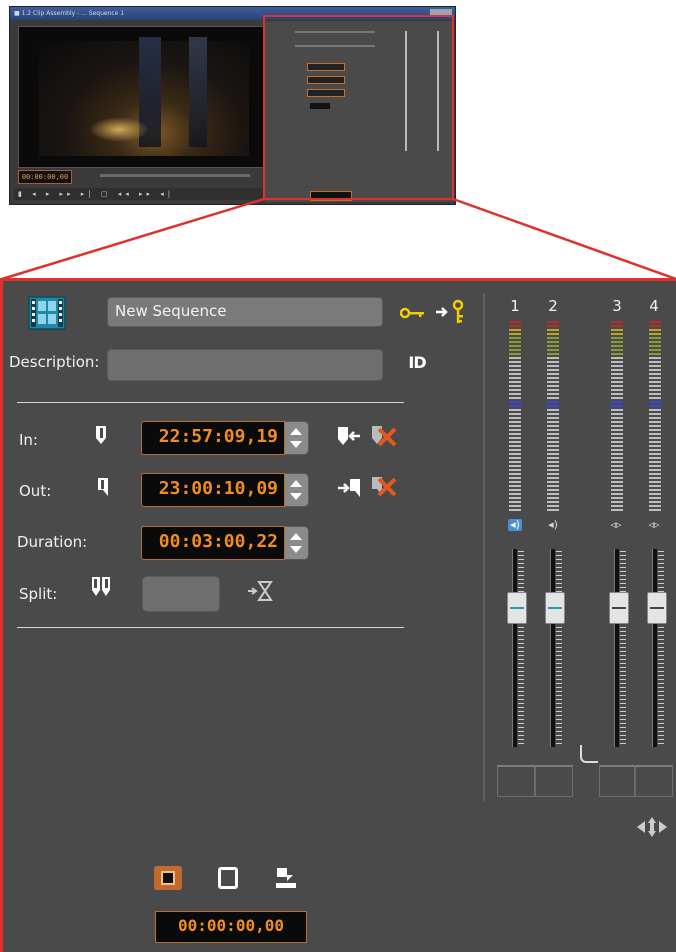  Describe the element at coordinates (553, 306) in the screenshot. I see `channel-2-number: 2` at that location.